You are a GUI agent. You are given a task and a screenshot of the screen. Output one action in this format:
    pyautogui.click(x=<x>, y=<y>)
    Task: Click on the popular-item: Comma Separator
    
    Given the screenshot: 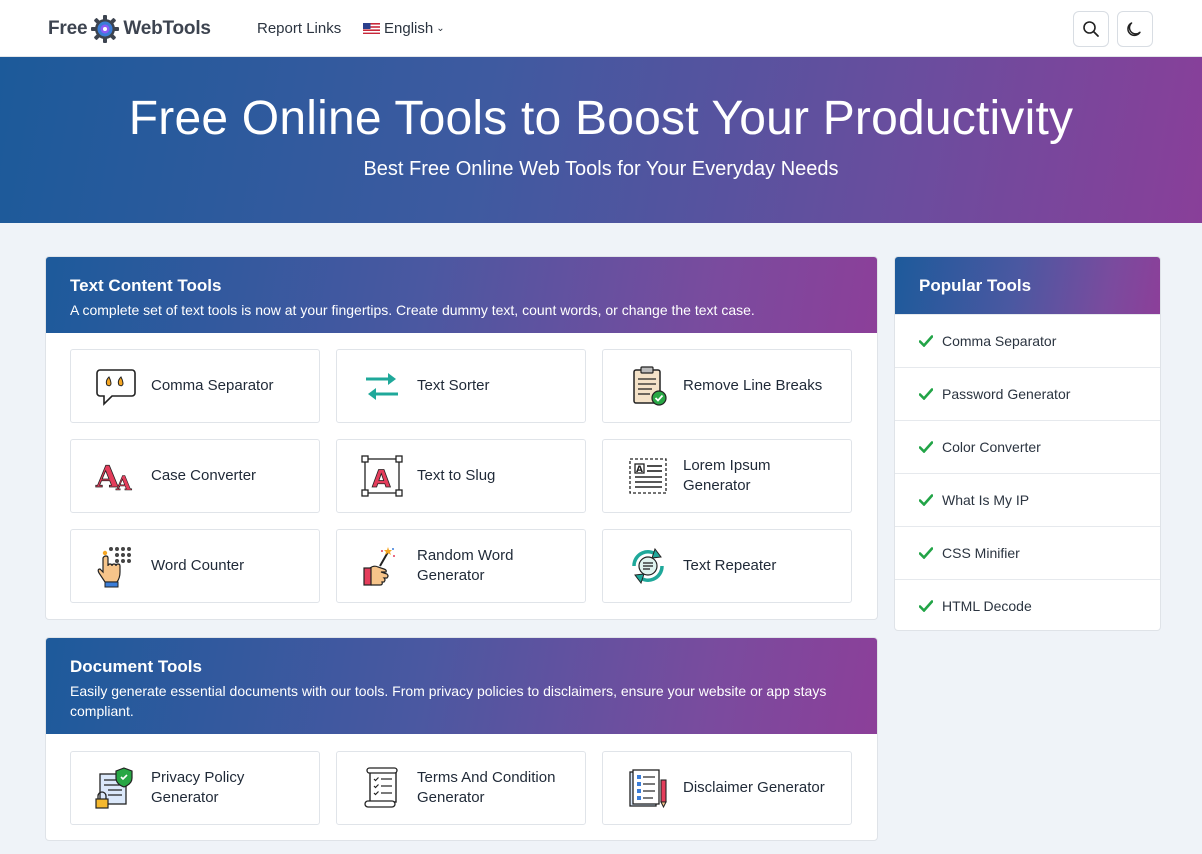 What is the action you would take?
    pyautogui.click(x=1027, y=340)
    